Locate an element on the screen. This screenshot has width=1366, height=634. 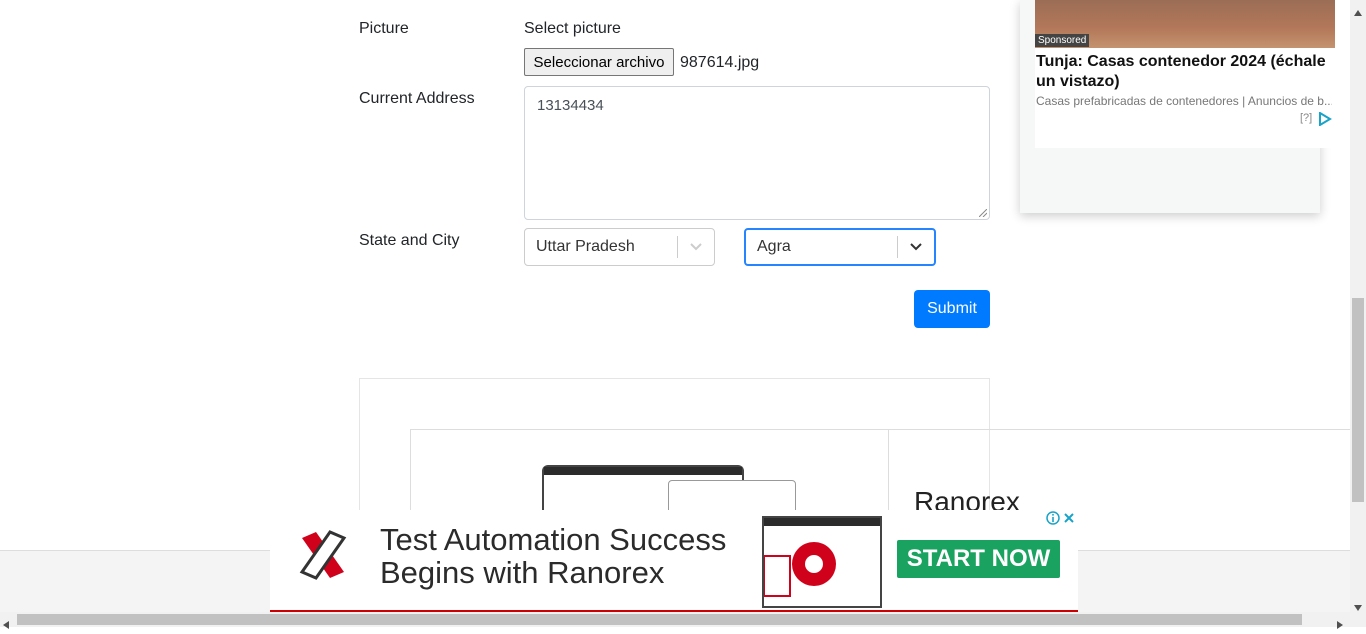
info-icon is located at coordinates (1053, 518).